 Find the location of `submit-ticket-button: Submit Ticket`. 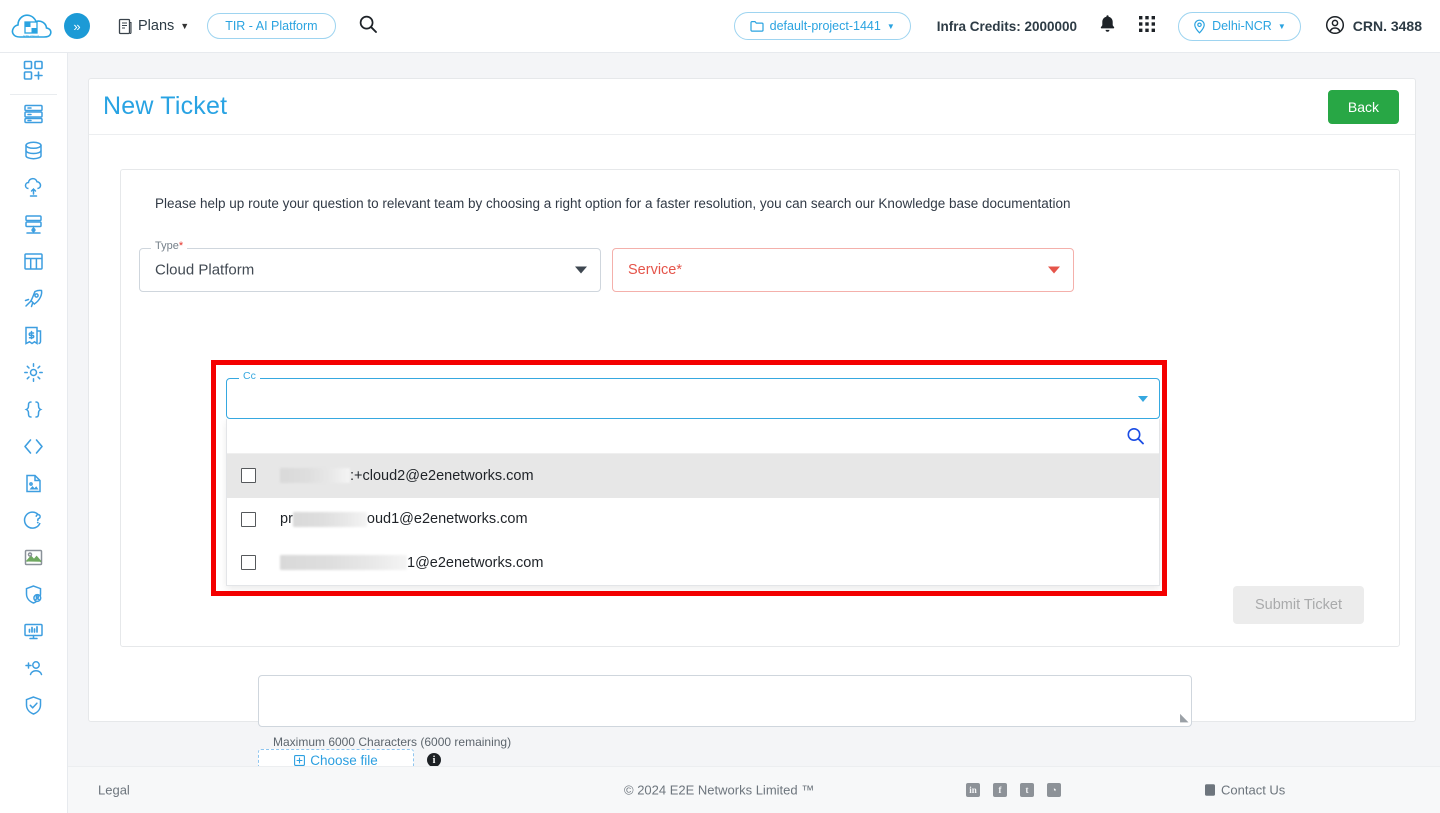

submit-ticket-button: Submit Ticket is located at coordinates (1298, 605).